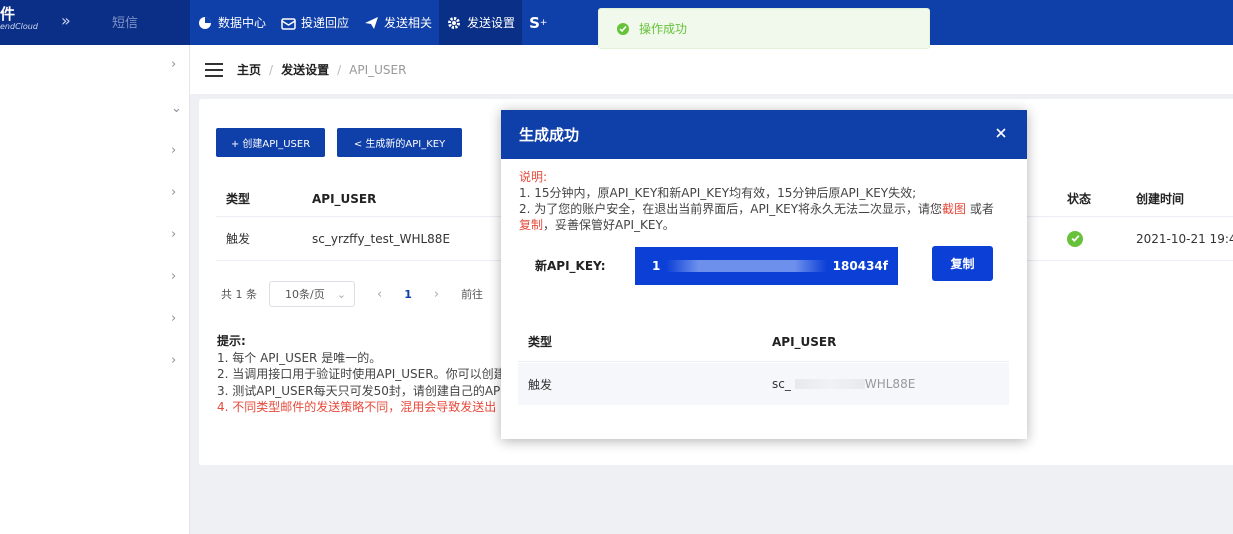  What do you see at coordinates (270, 142) in the screenshot?
I see `create-api-user-button: + 创建API_USER` at bounding box center [270, 142].